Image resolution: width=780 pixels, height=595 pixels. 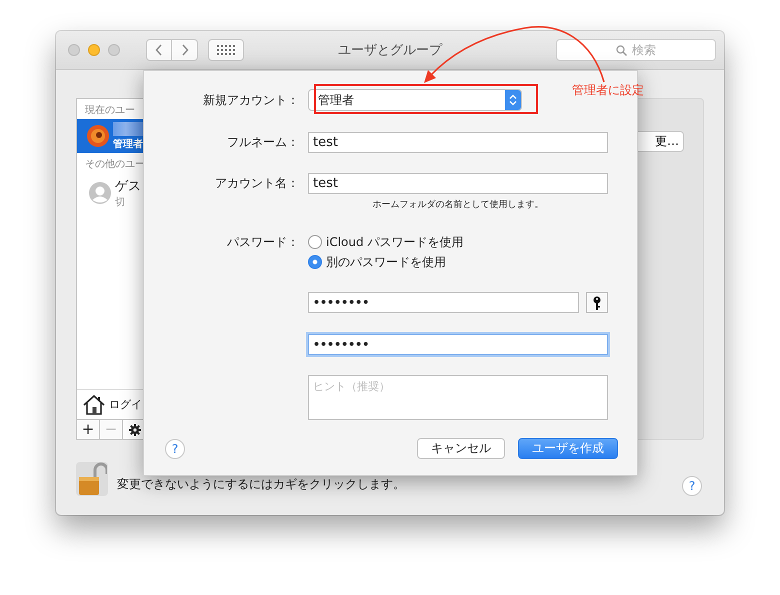 What do you see at coordinates (261, 484) in the screenshot?
I see `lock-message: 変更できないようにするにはカギをクリックします。` at bounding box center [261, 484].